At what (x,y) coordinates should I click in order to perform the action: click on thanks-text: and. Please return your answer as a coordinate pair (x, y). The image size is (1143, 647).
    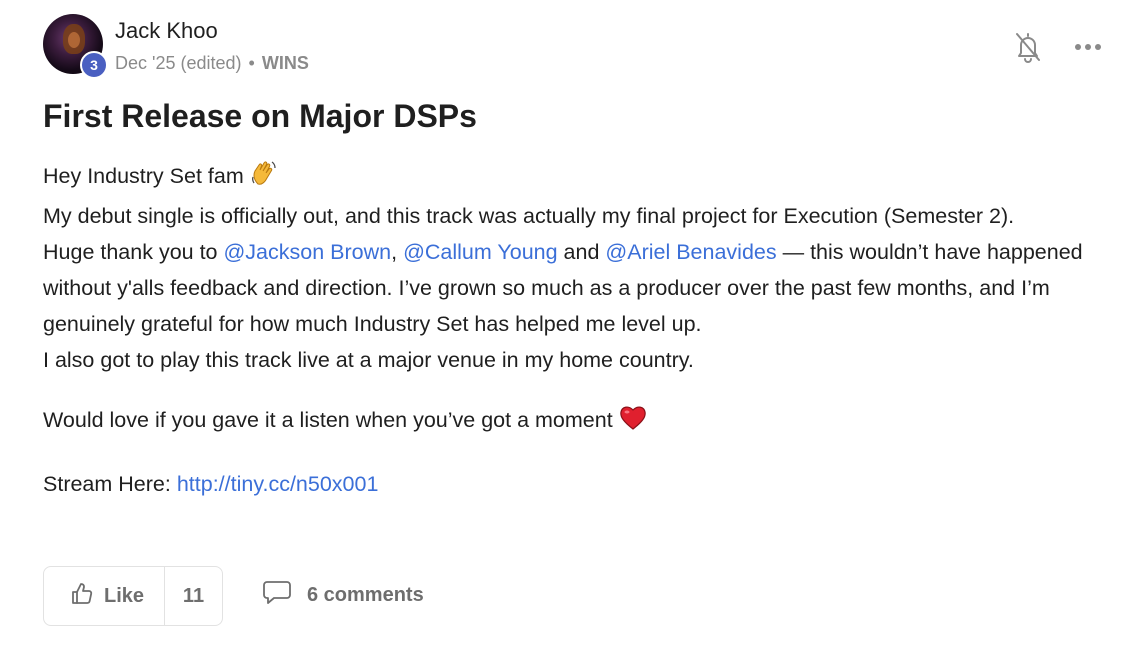
    Looking at the image, I should click on (581, 252).